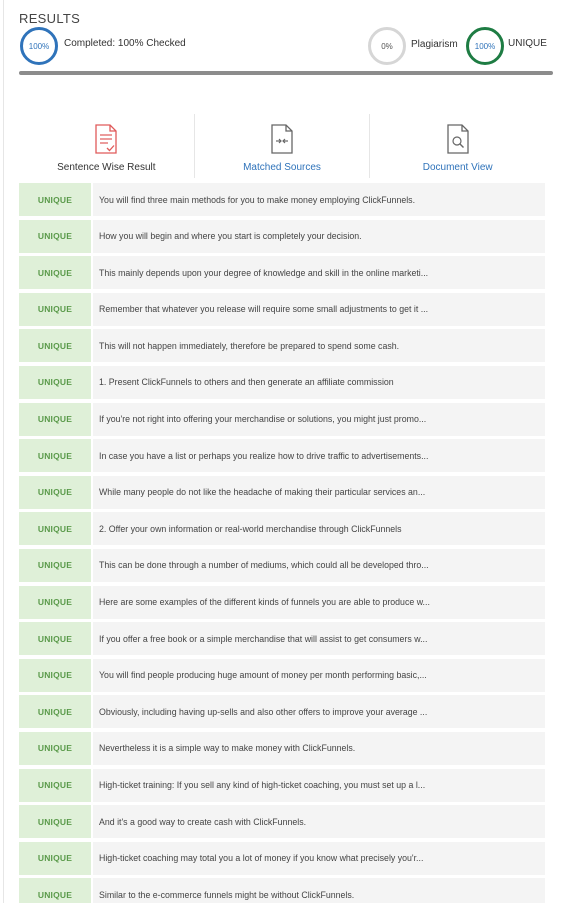 This screenshot has width=563, height=903. I want to click on completed-percent-ring: 100%, so click(39, 46).